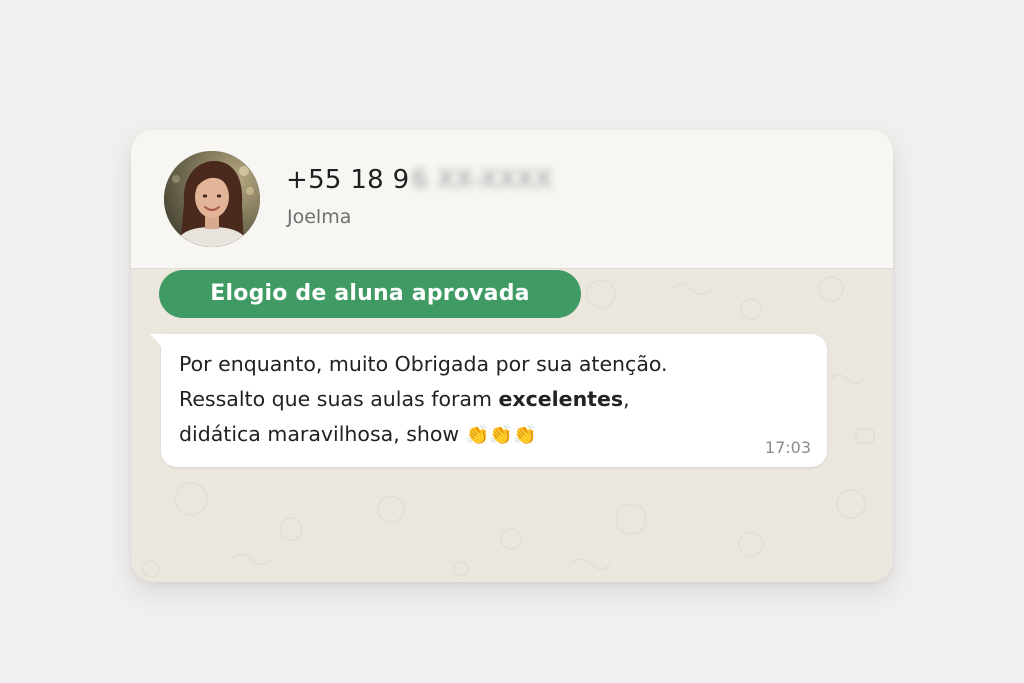  I want to click on tag-label: Elogio de aluna aprovada, so click(370, 294).